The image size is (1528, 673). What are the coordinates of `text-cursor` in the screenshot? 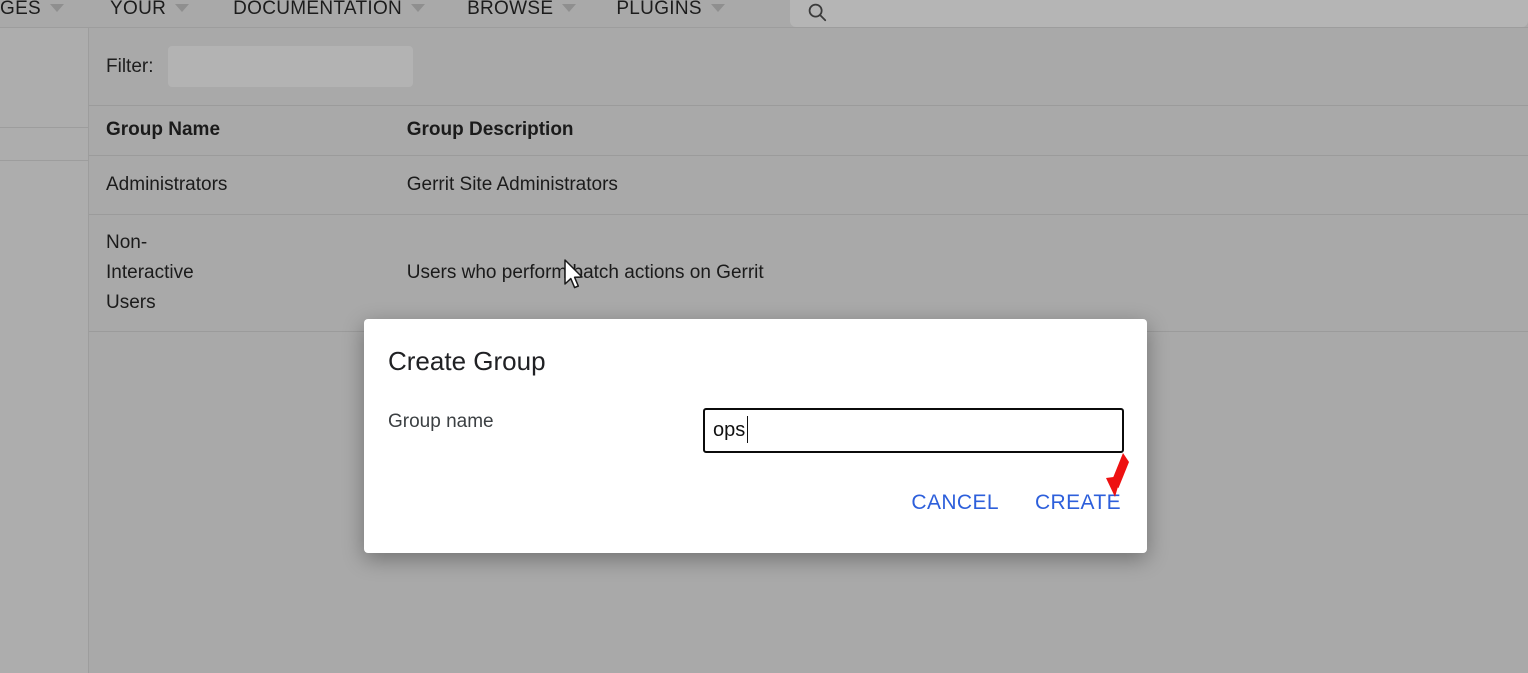 It's located at (747, 429).